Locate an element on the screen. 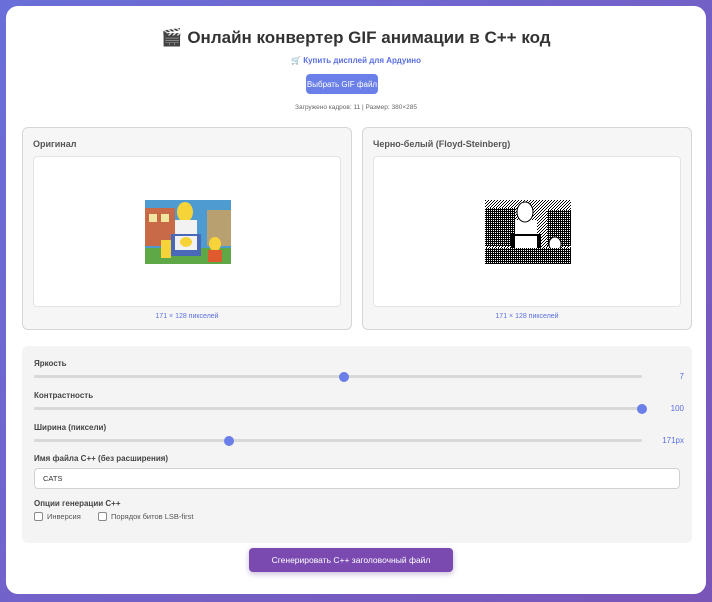 The height and width of the screenshot is (602, 712). buy-display-link: 🛒 Купить дисплей для Ардуино is located at coordinates (356, 60).